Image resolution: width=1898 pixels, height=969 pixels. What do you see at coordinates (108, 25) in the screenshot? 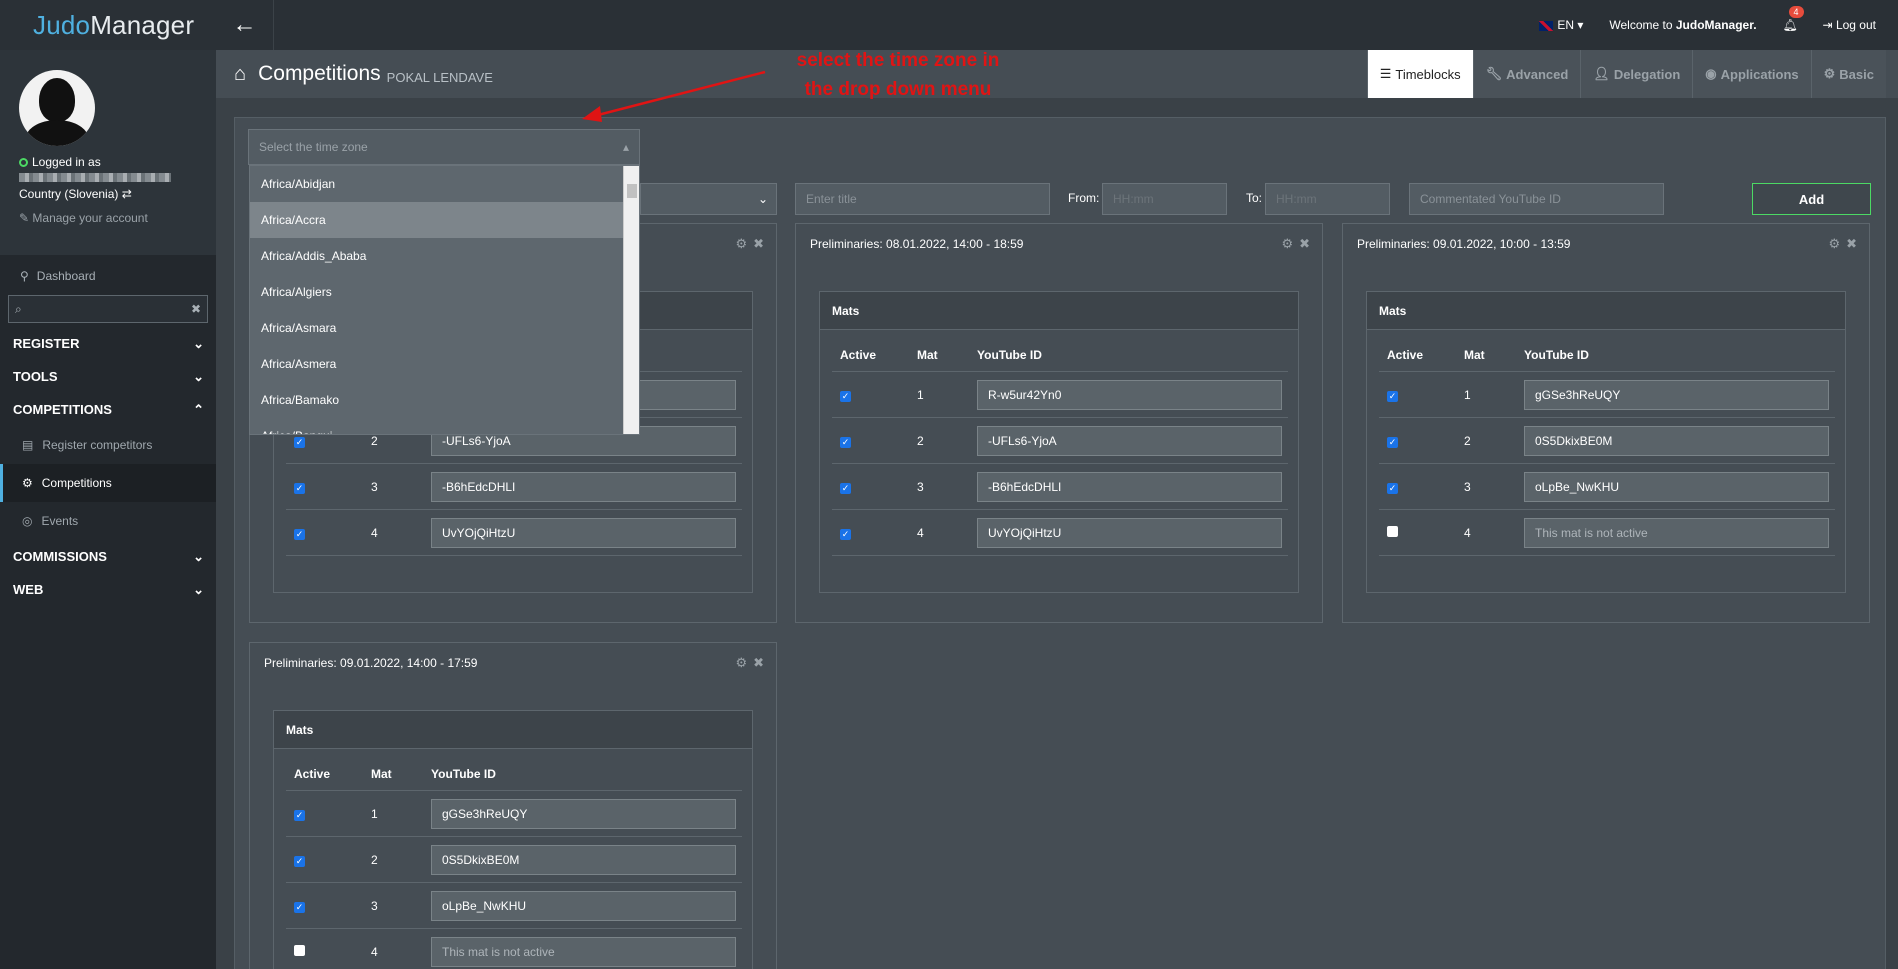
I see `app-logo: Judo Manager` at bounding box center [108, 25].